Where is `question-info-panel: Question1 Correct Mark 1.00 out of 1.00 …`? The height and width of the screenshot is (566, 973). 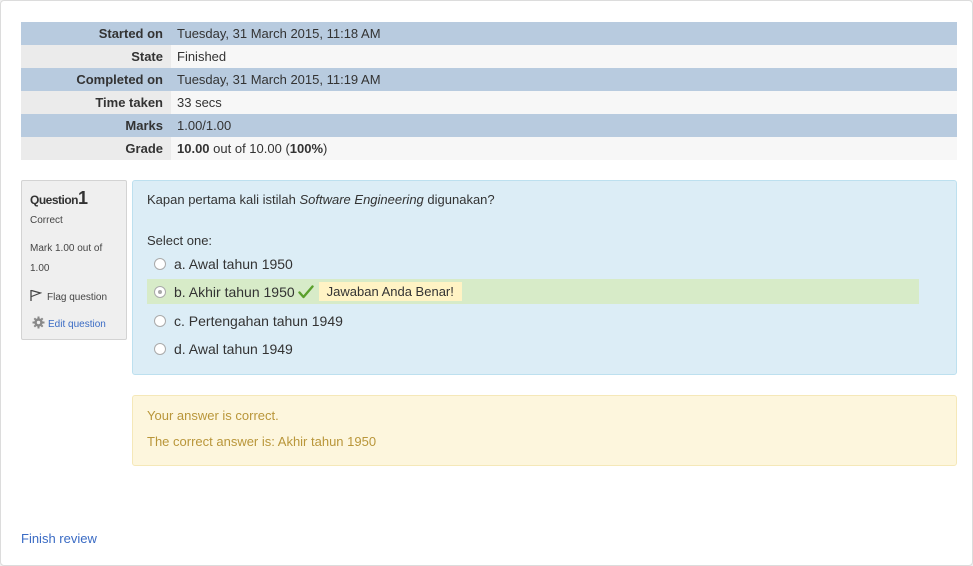 question-info-panel: Question1 Correct Mark 1.00 out of 1.00 … is located at coordinates (74, 260).